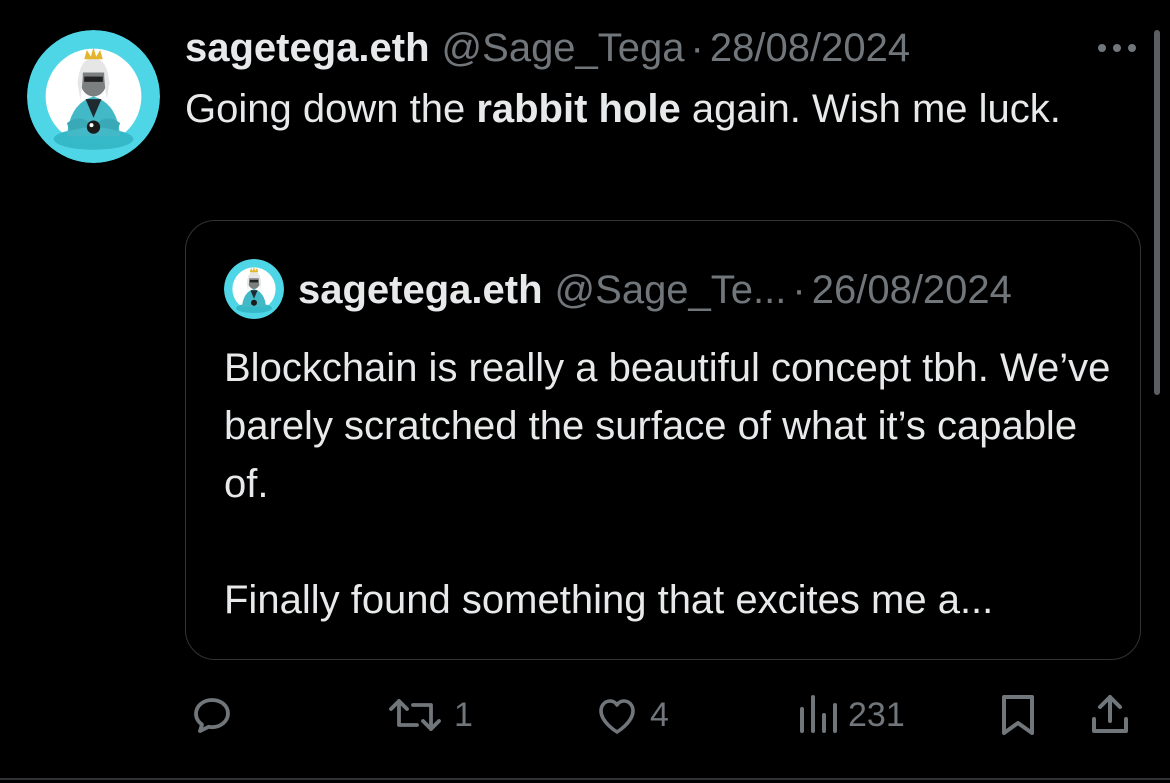 The width and height of the screenshot is (1170, 783). I want to click on tweet-header: sagetega.eth @Sage_Tega · 28/08/2024, so click(547, 48).